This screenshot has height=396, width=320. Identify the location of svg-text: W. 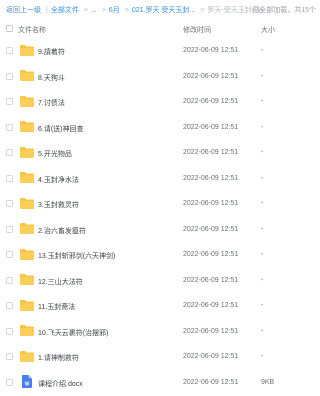
(27, 384).